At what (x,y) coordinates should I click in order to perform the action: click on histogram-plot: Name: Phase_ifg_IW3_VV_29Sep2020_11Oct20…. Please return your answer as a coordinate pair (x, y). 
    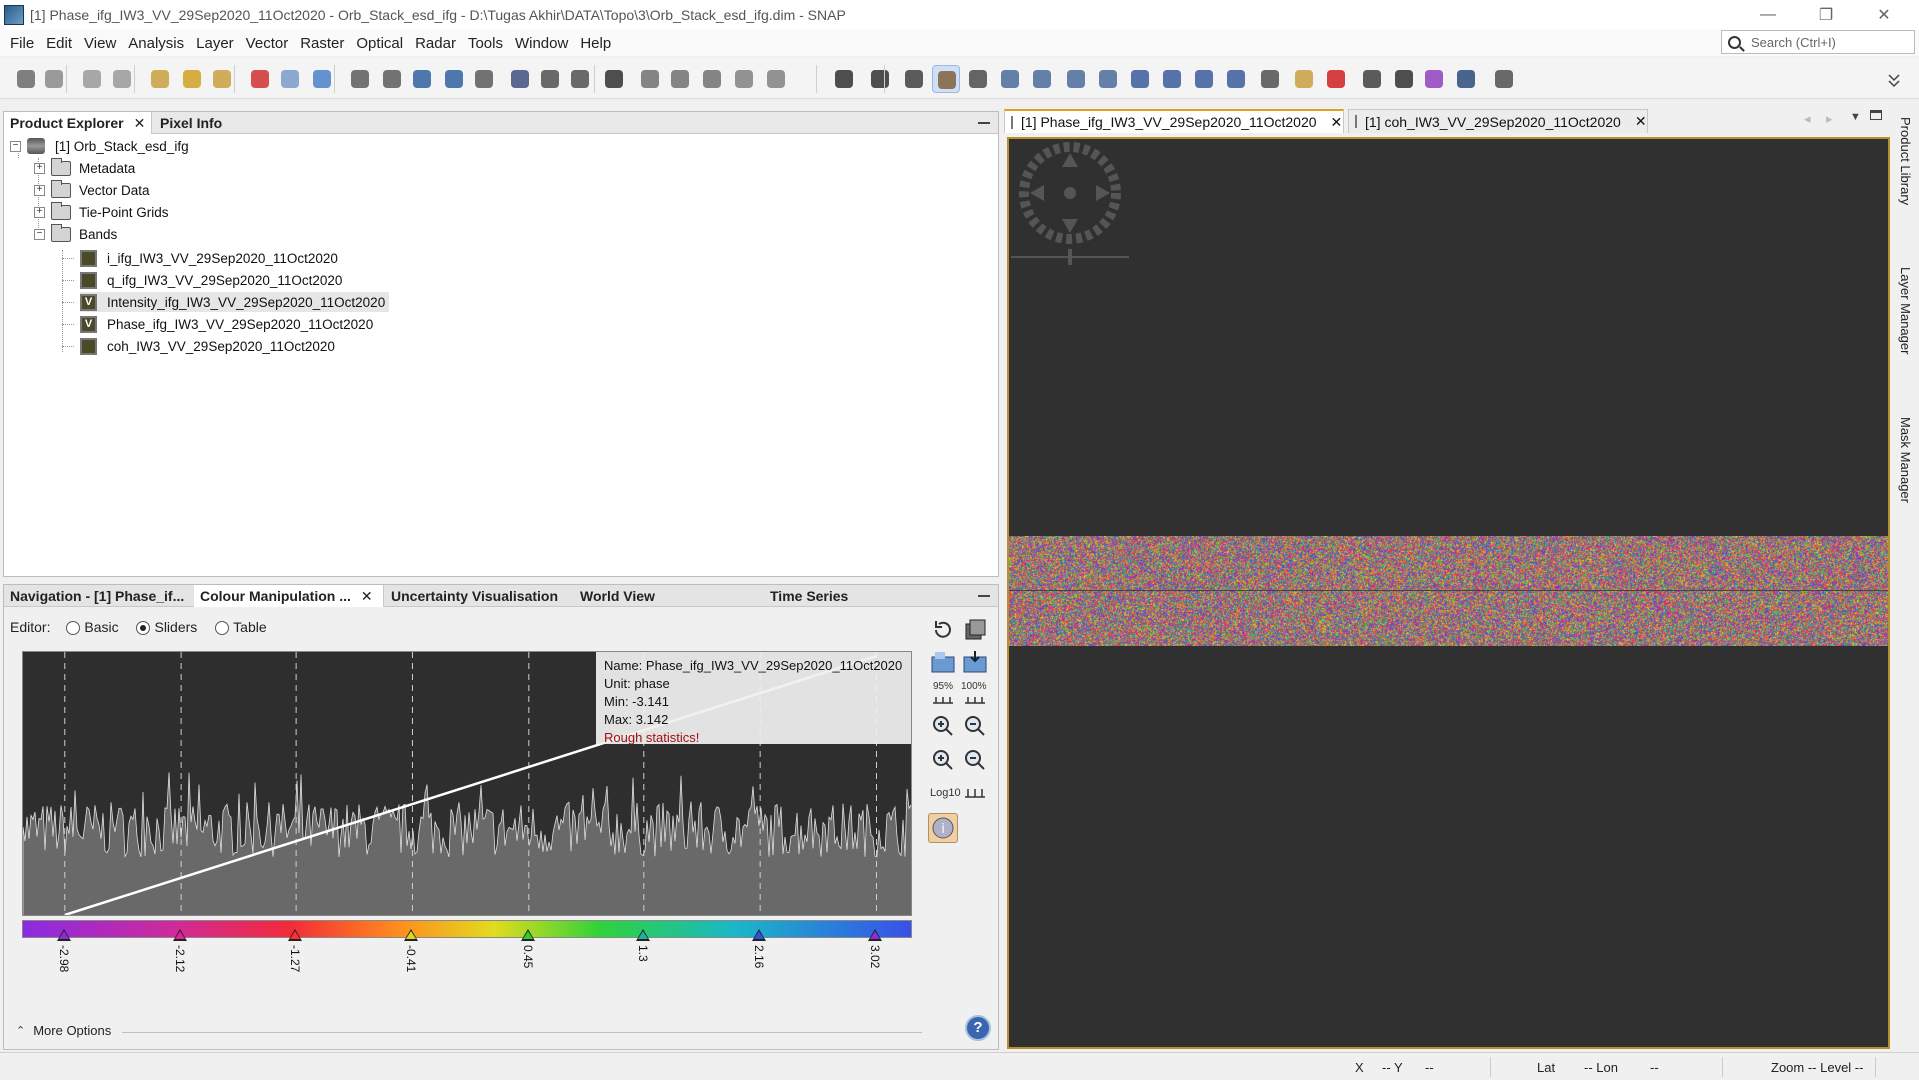
    Looking at the image, I should click on (467, 783).